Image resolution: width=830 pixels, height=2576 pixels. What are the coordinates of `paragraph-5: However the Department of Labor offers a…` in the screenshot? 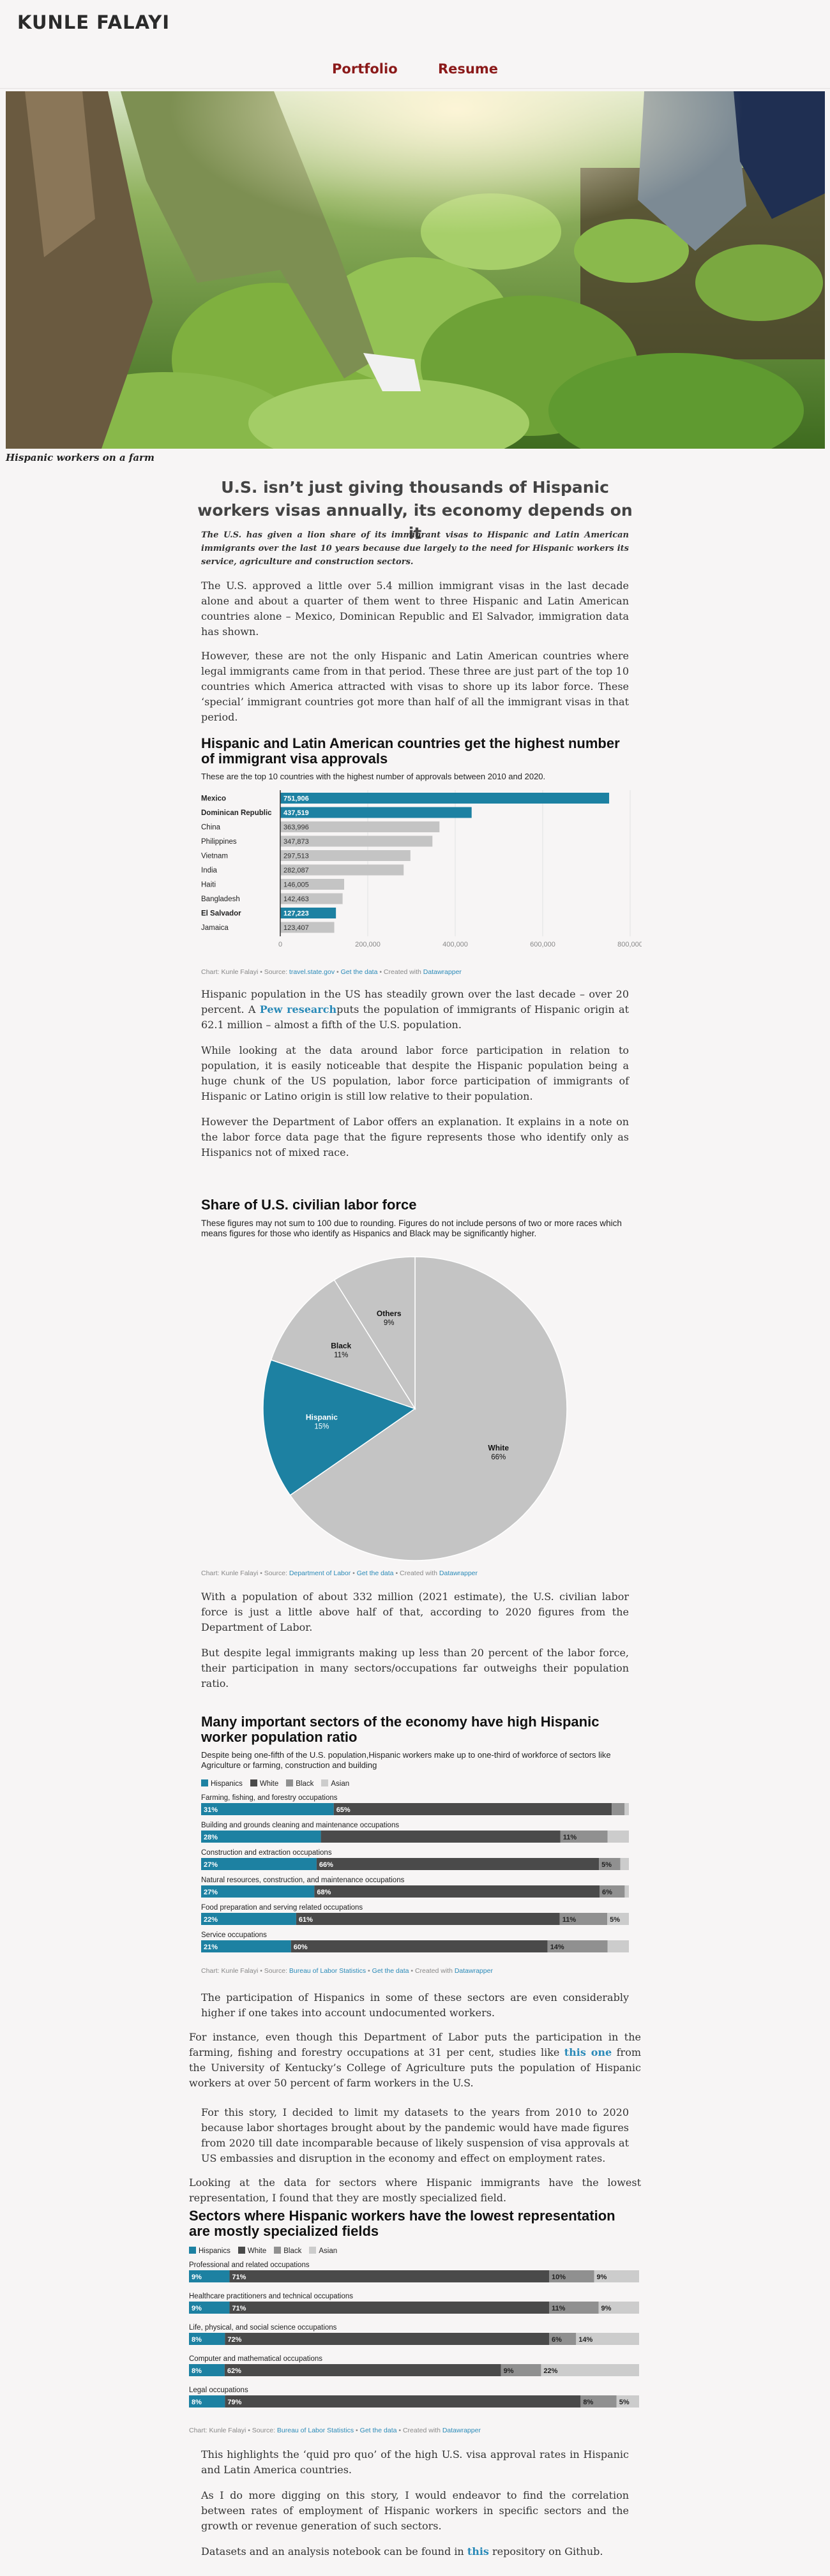 It's located at (415, 1137).